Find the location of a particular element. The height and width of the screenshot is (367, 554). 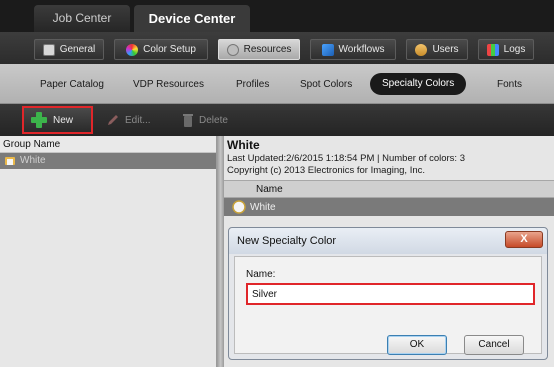

new-button: New is located at coordinates (57, 120).